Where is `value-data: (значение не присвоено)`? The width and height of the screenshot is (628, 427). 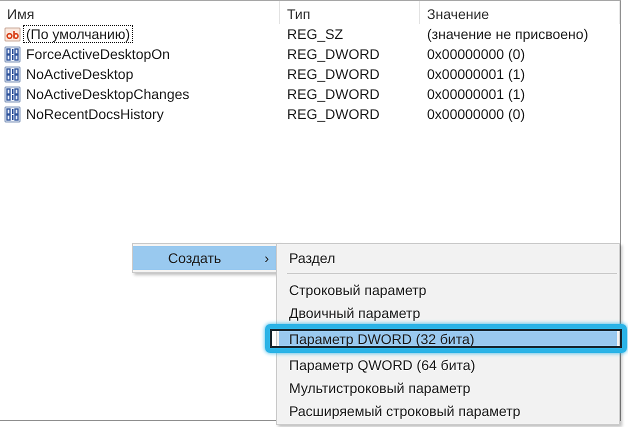
value-data: (значение не присвоено) is located at coordinates (508, 34).